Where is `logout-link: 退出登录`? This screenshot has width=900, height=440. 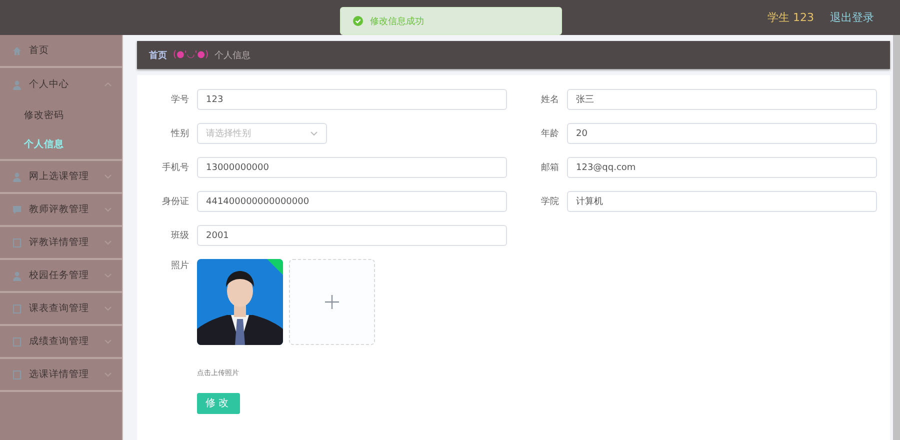
logout-link: 退出登录 is located at coordinates (852, 17).